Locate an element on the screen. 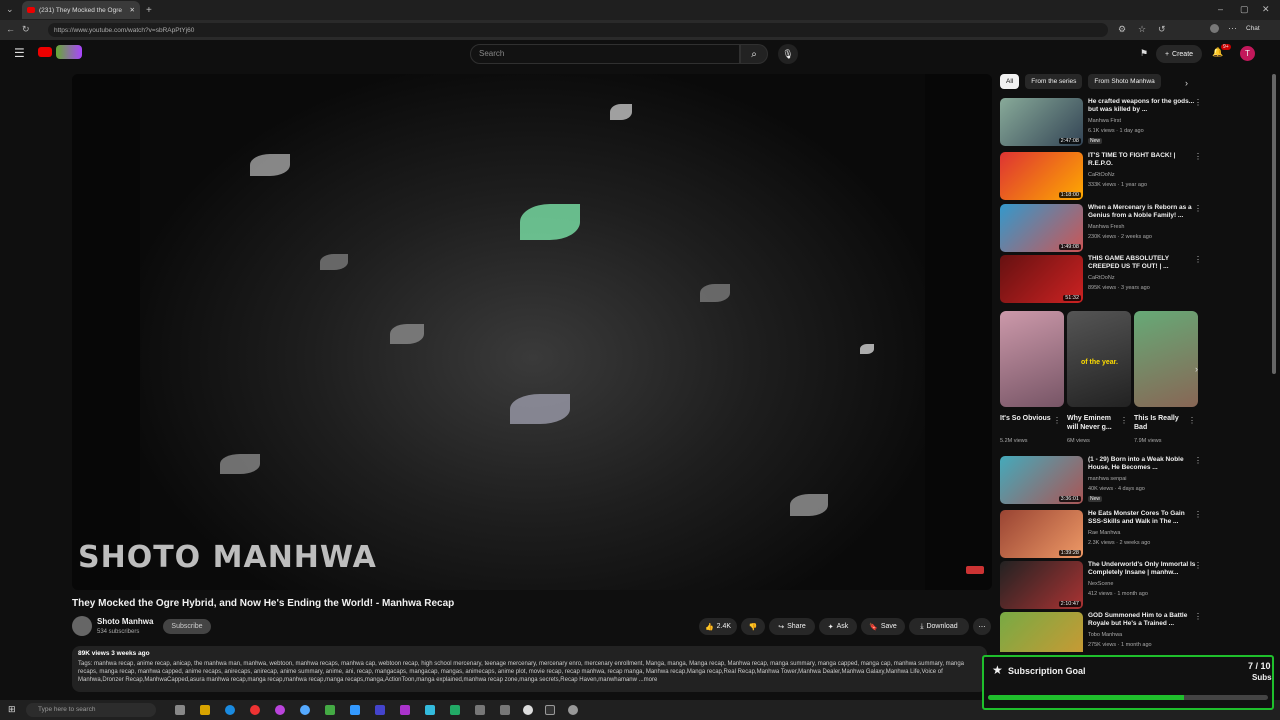 This screenshot has width=1280, height=720. new-tab-icon: + is located at coordinates (149, 10).